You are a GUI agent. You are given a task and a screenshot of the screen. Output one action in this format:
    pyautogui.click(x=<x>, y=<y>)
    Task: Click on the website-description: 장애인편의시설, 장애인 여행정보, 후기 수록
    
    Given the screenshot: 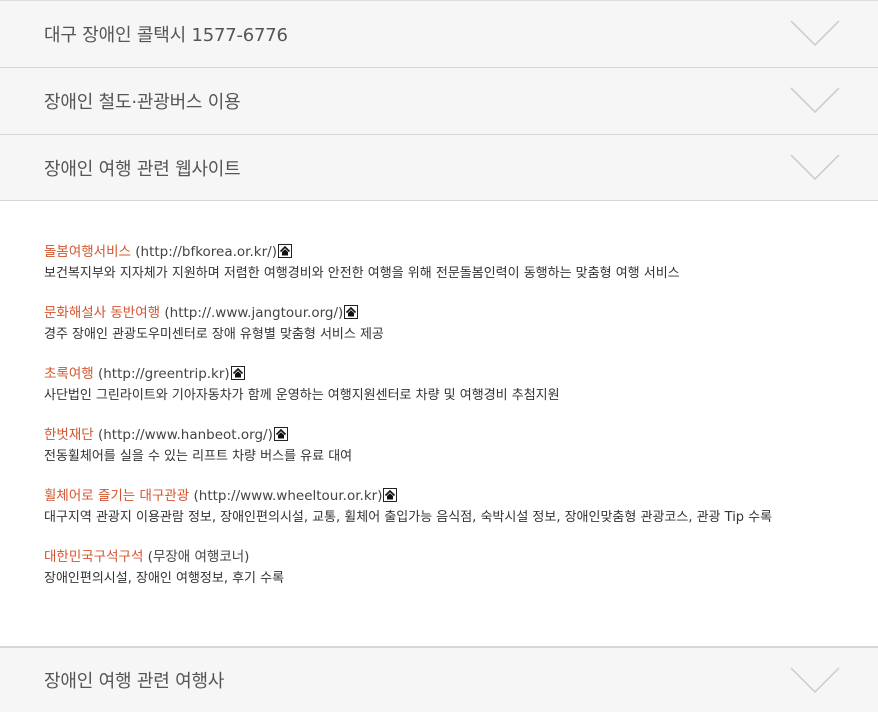 What is the action you would take?
    pyautogui.click(x=164, y=578)
    